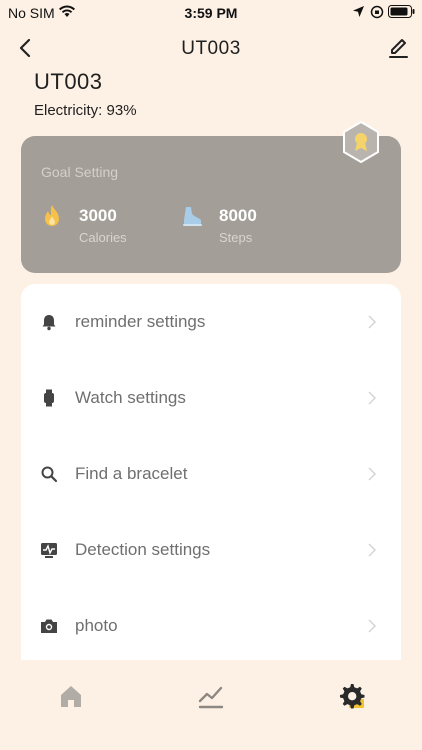 Image resolution: width=422 pixels, height=750 pixels. What do you see at coordinates (49, 398) in the screenshot?
I see `watch-icon` at bounding box center [49, 398].